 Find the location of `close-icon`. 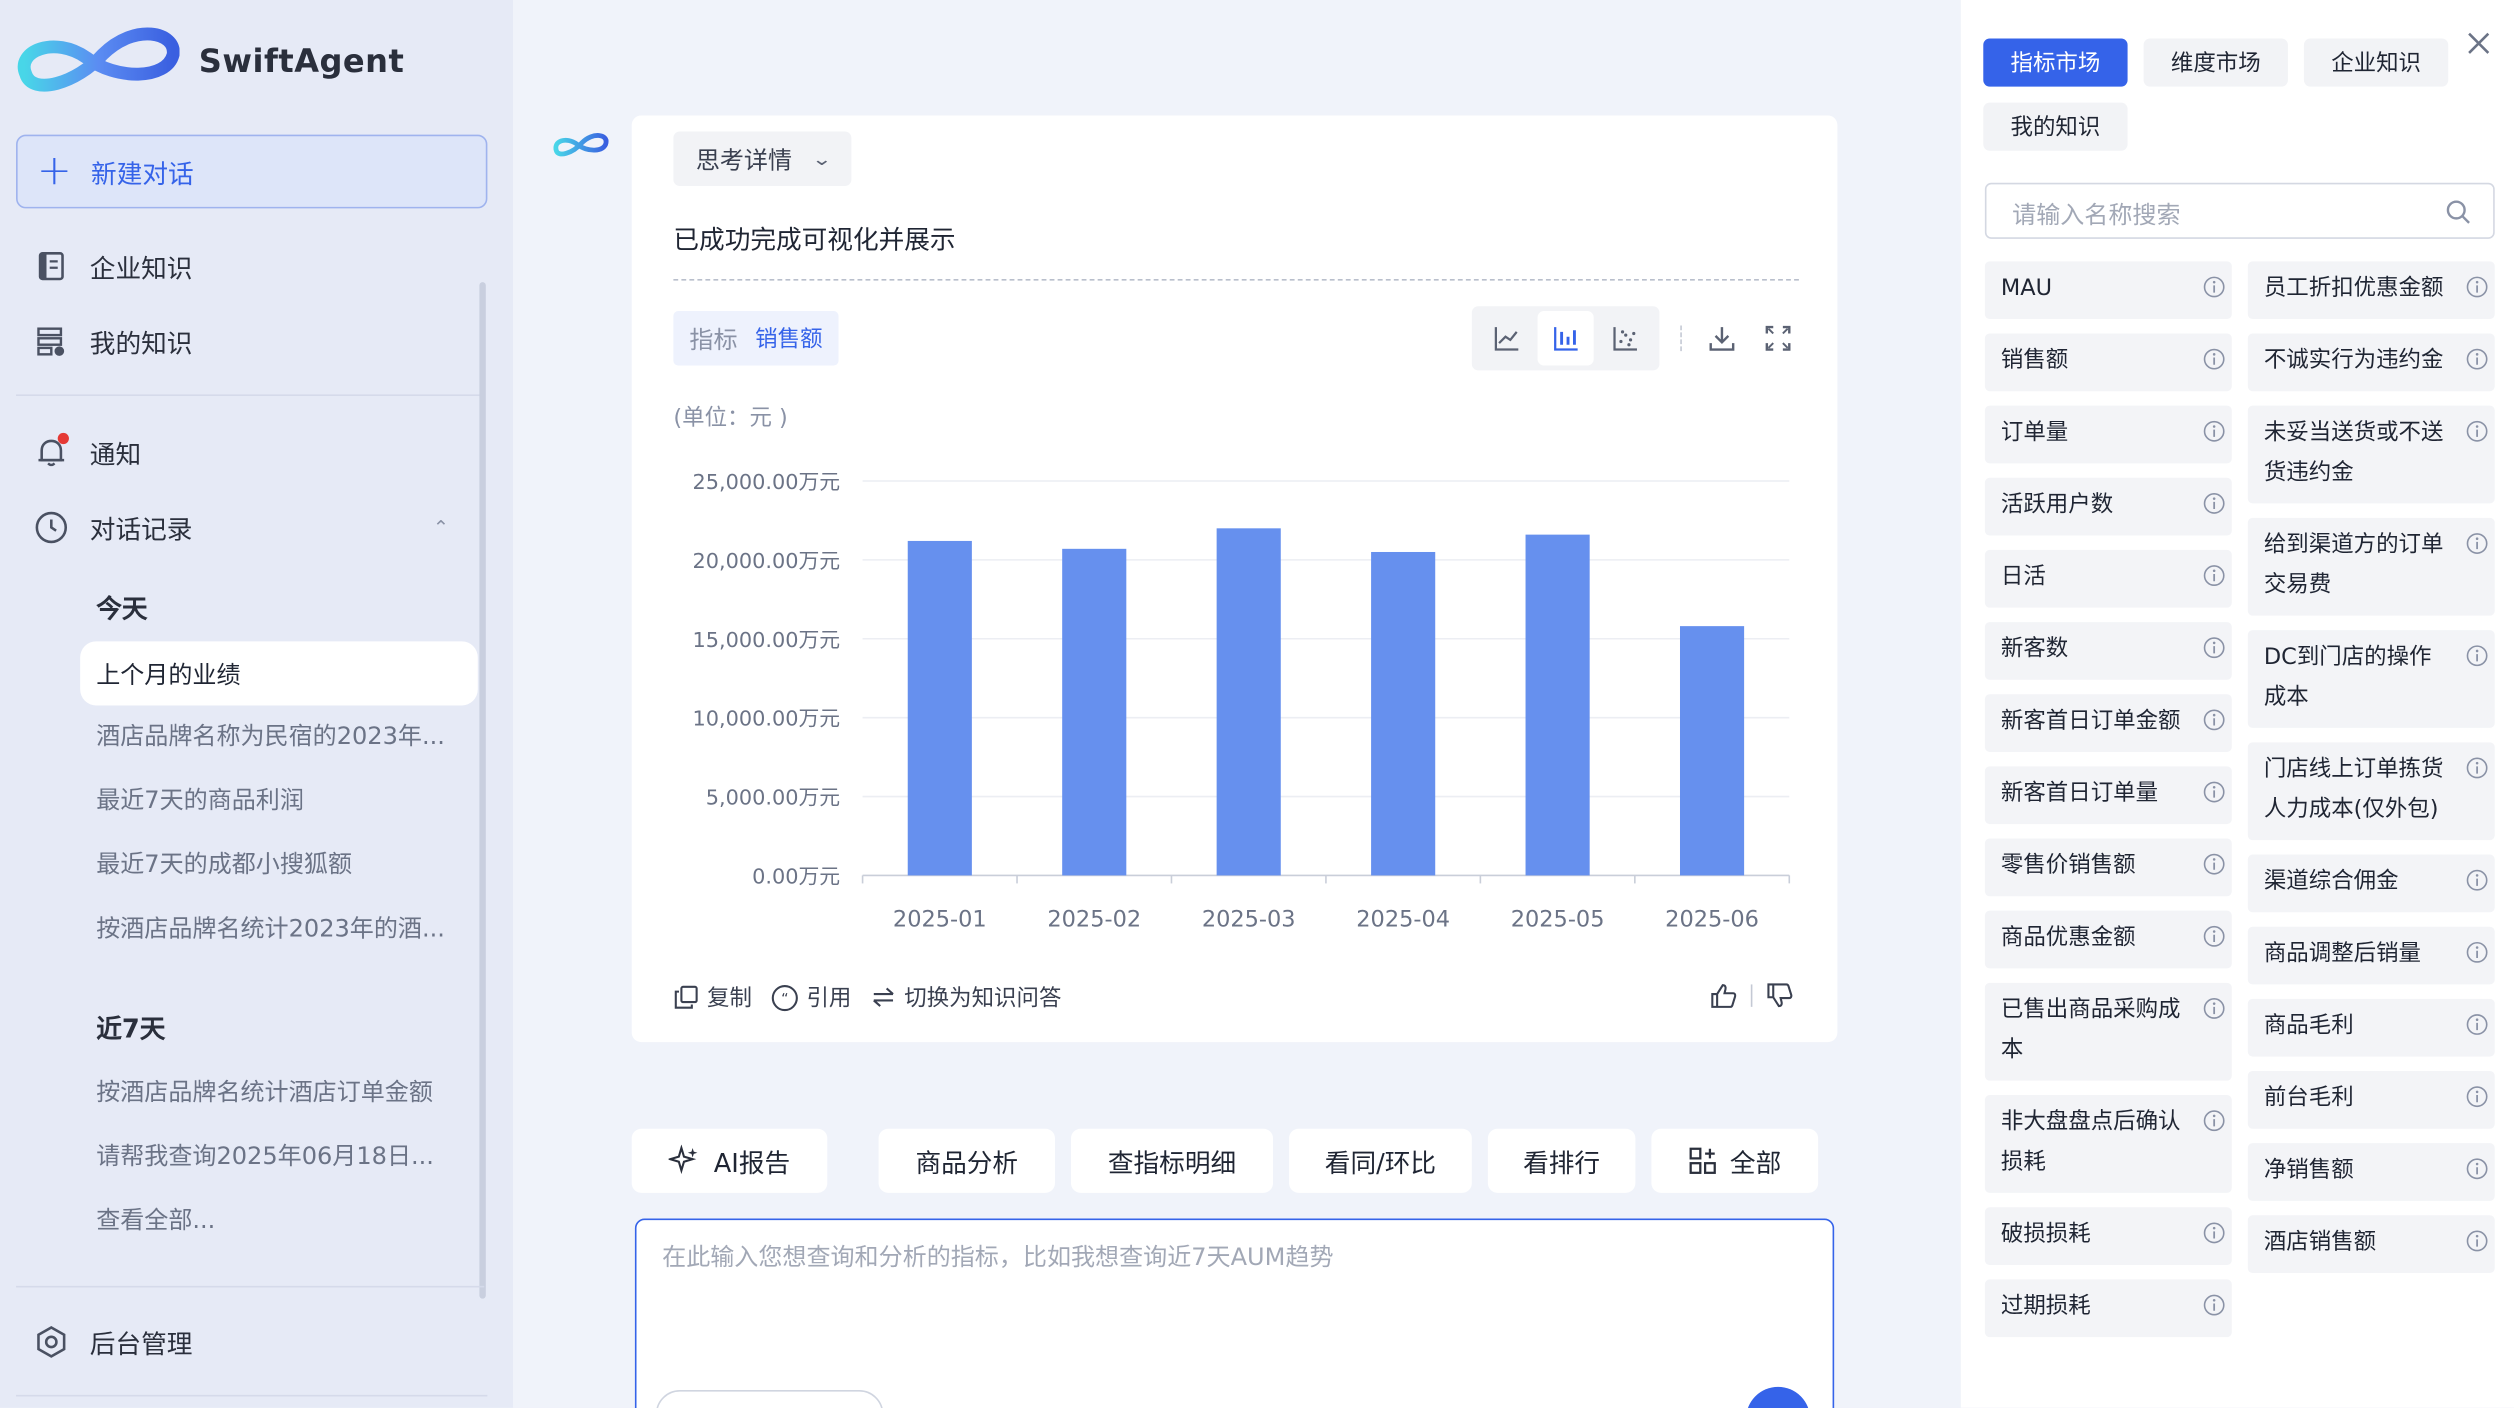

close-icon is located at coordinates (2478, 43).